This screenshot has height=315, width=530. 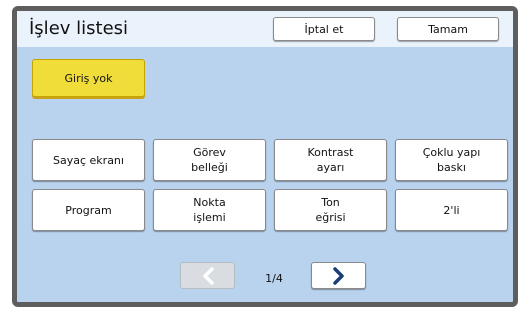 I want to click on function-button-2-up: 2'li, so click(x=451, y=210).